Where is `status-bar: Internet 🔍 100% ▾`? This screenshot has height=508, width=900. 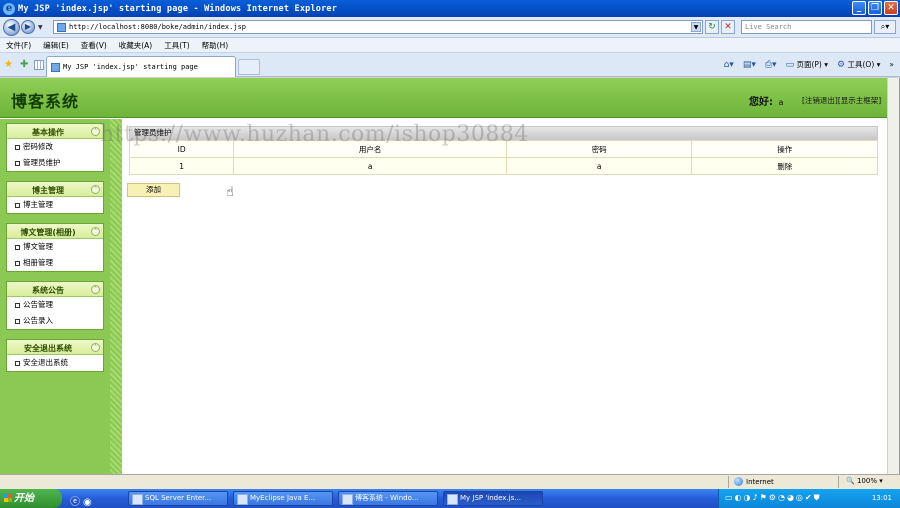 status-bar: Internet 🔍 100% ▾ is located at coordinates (450, 481).